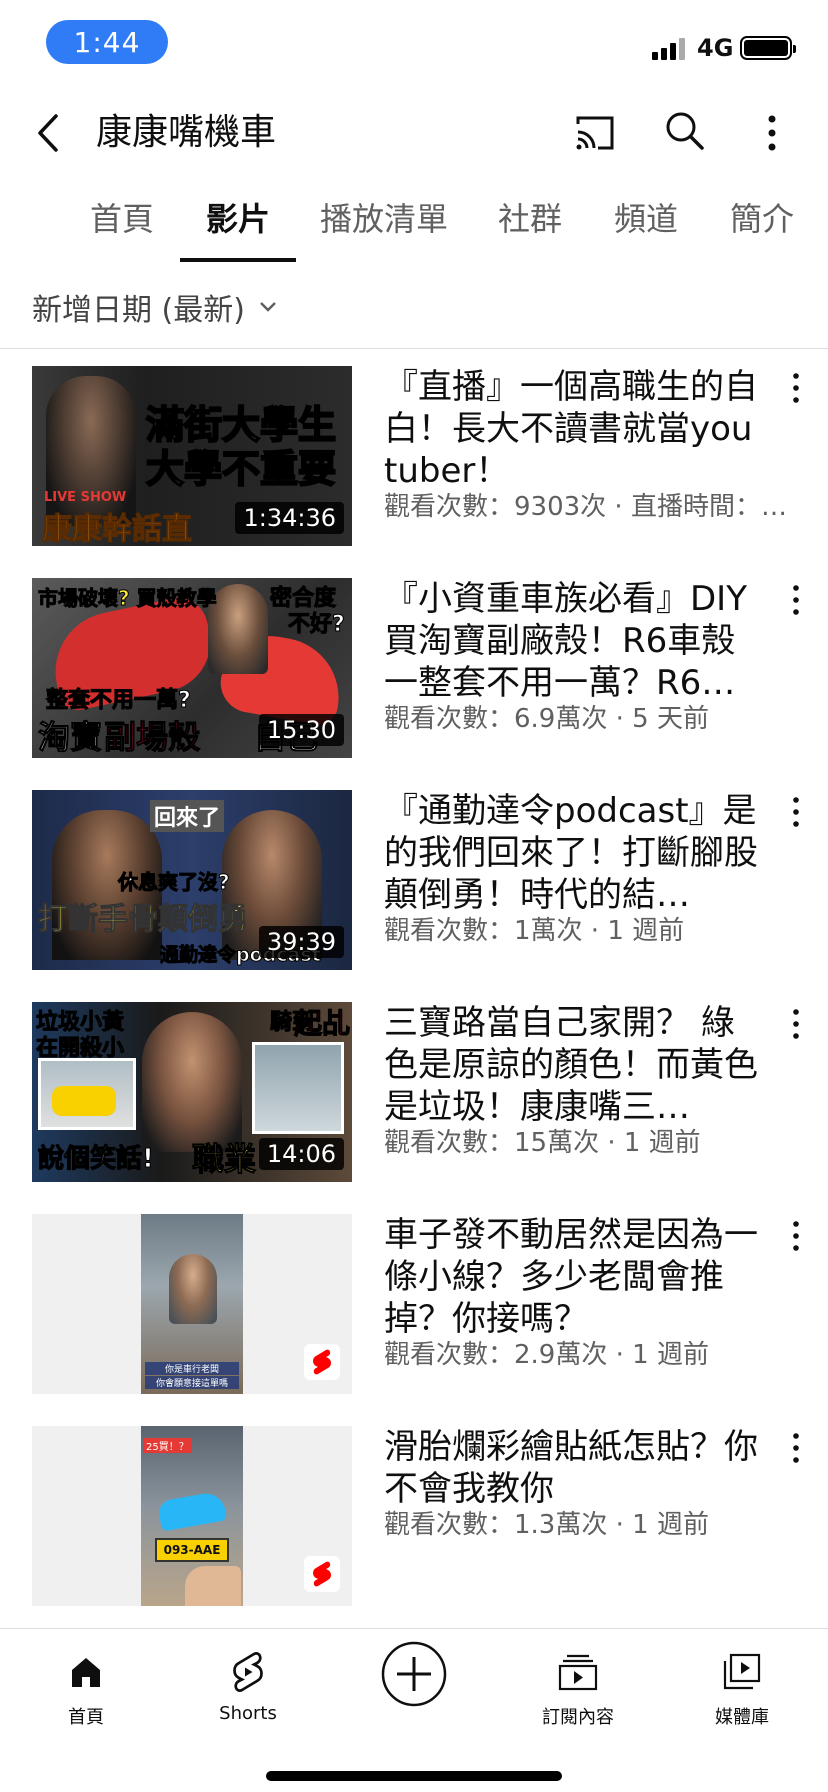 The height and width of the screenshot is (1792, 828). What do you see at coordinates (224, 1159) in the screenshot?
I see `thumbnail-caption: 職業` at bounding box center [224, 1159].